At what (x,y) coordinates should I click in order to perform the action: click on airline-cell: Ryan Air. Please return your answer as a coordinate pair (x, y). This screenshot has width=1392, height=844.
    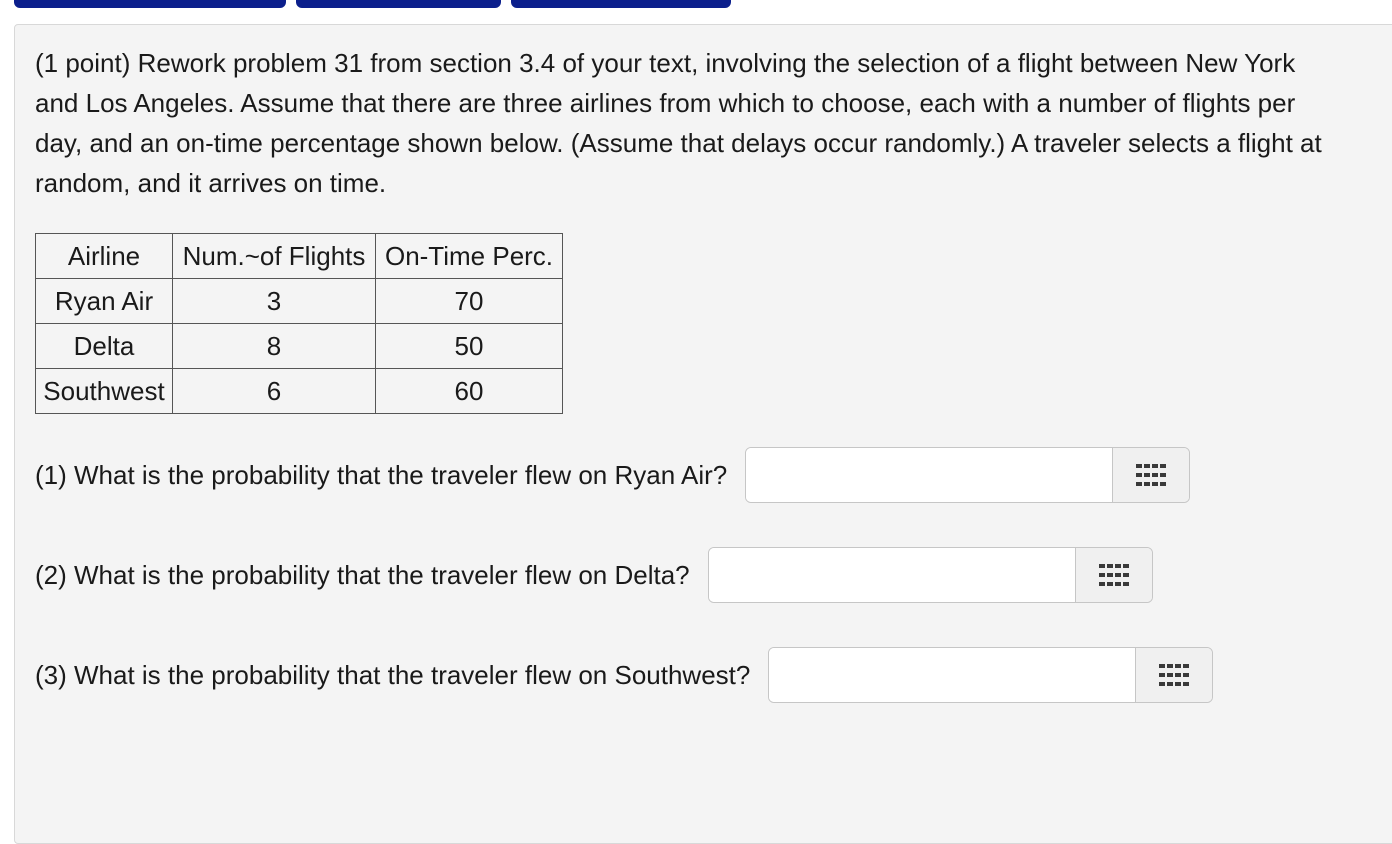
    Looking at the image, I should click on (104, 301).